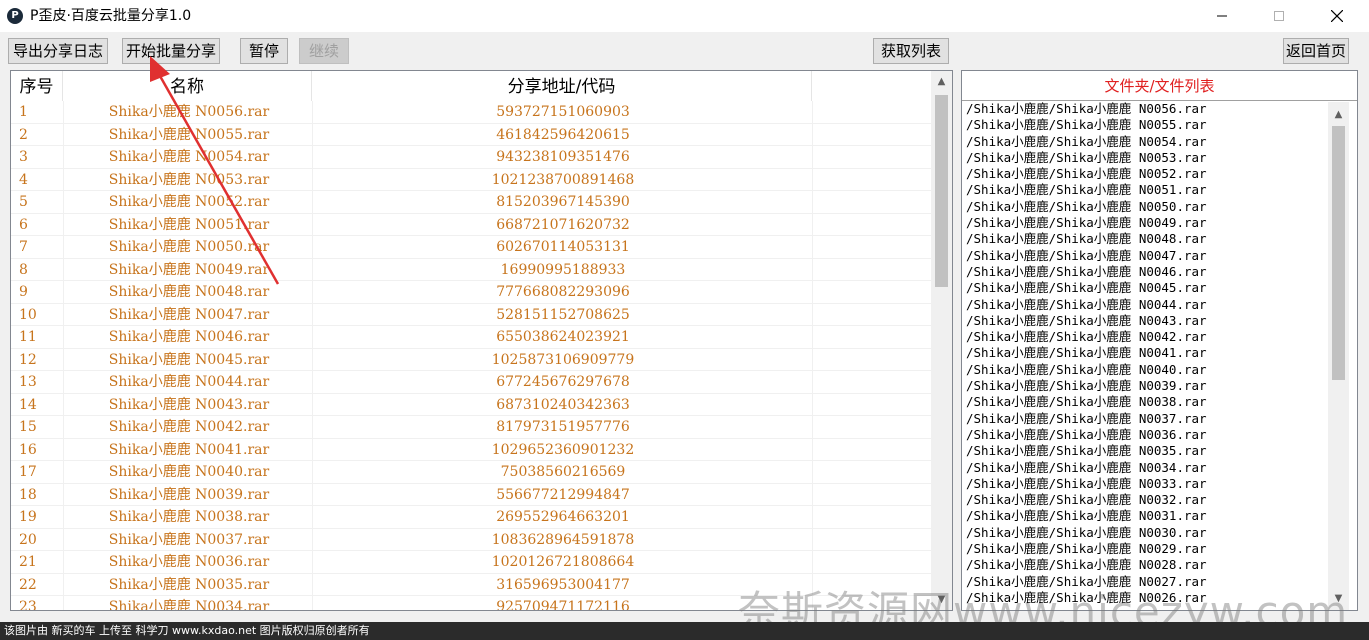  What do you see at coordinates (563, 359) in the screenshot?
I see `row-share-code: 1025873106909779` at bounding box center [563, 359].